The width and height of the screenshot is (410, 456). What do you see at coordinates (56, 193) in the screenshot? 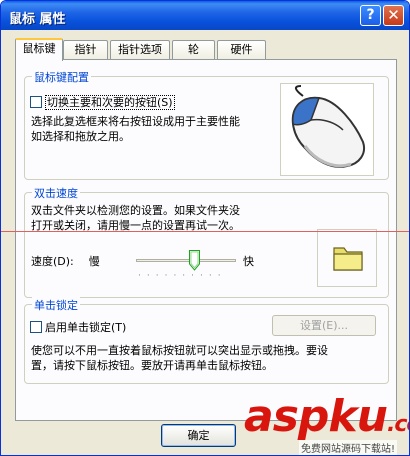
I see `group-title: 双击速度` at bounding box center [56, 193].